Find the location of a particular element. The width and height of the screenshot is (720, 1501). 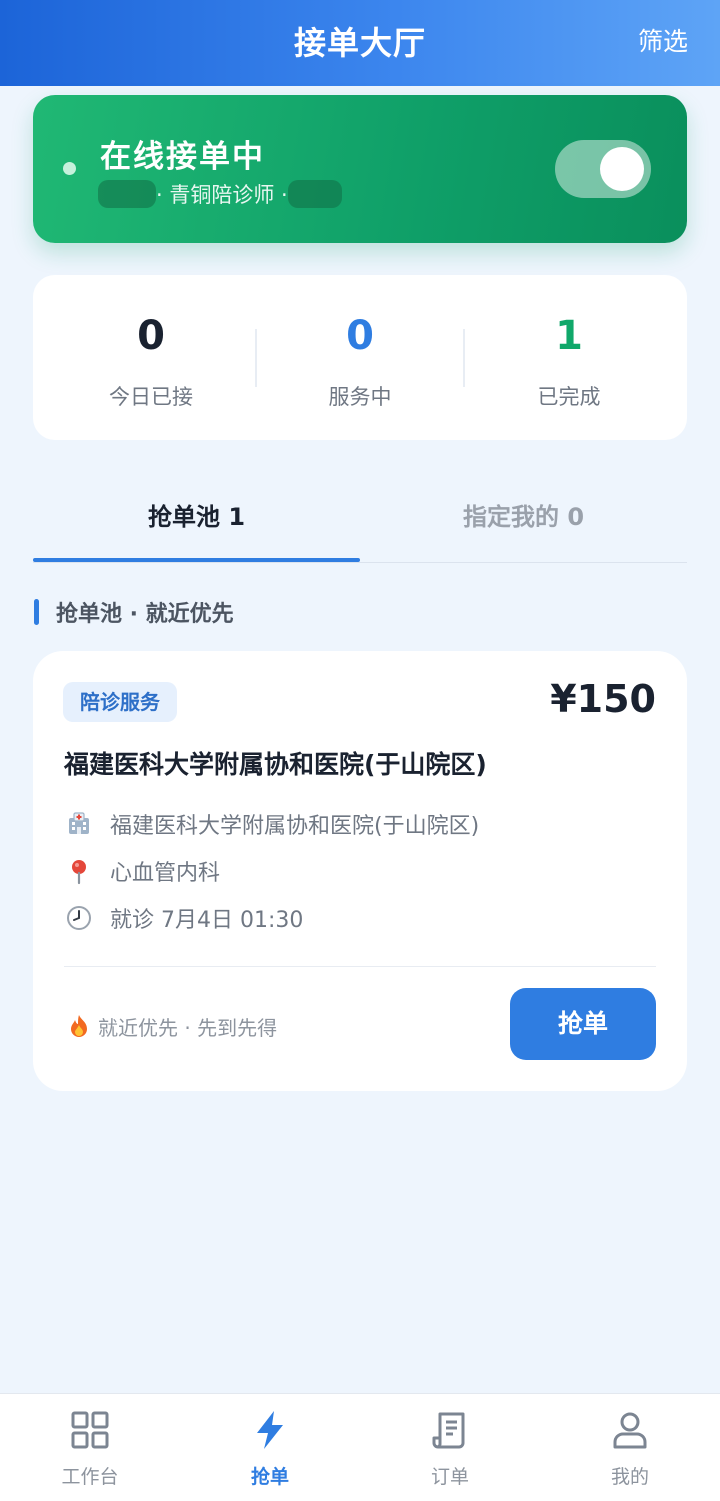

nav-profile: 我的 is located at coordinates (630, 1447).